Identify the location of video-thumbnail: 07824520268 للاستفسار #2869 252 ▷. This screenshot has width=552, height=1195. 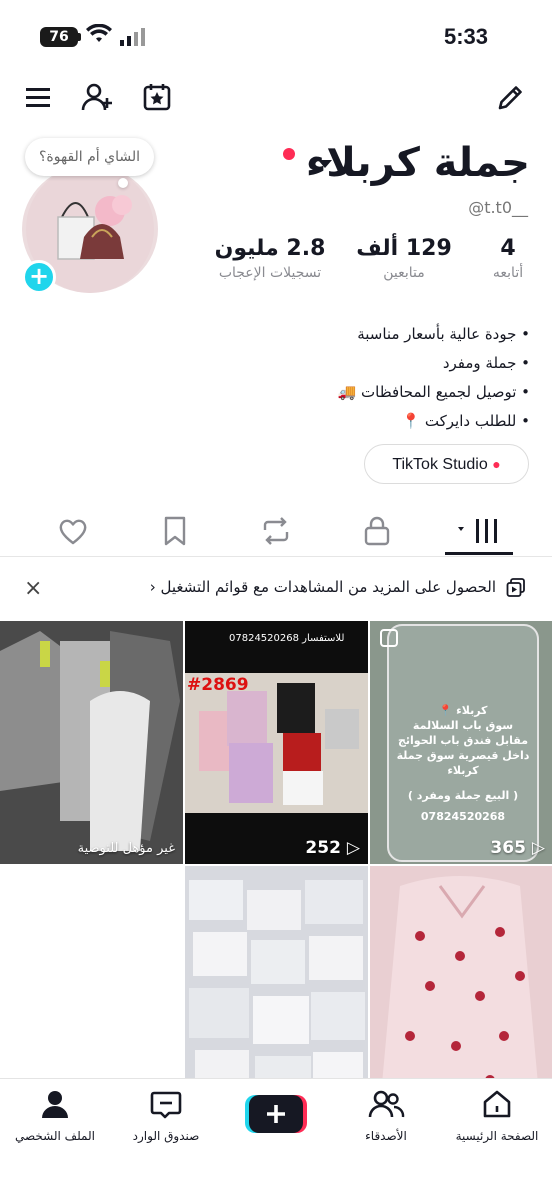
(276, 742).